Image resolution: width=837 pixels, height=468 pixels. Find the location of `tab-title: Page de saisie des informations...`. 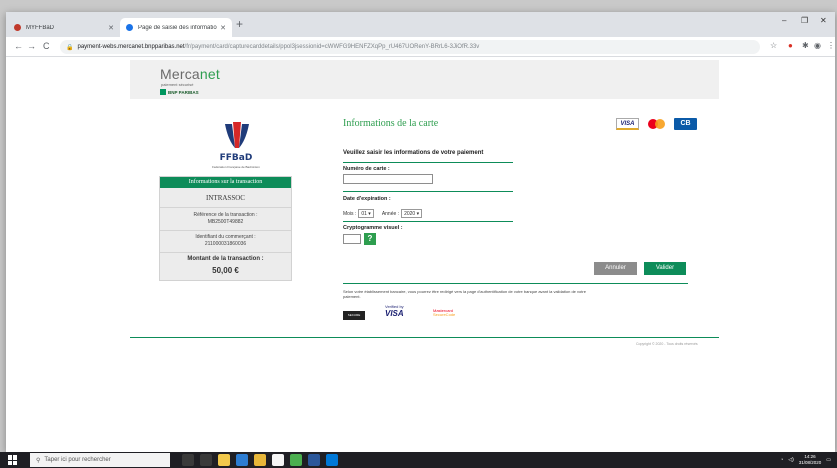

tab-title: Page de saisie des informations... is located at coordinates (177, 27).